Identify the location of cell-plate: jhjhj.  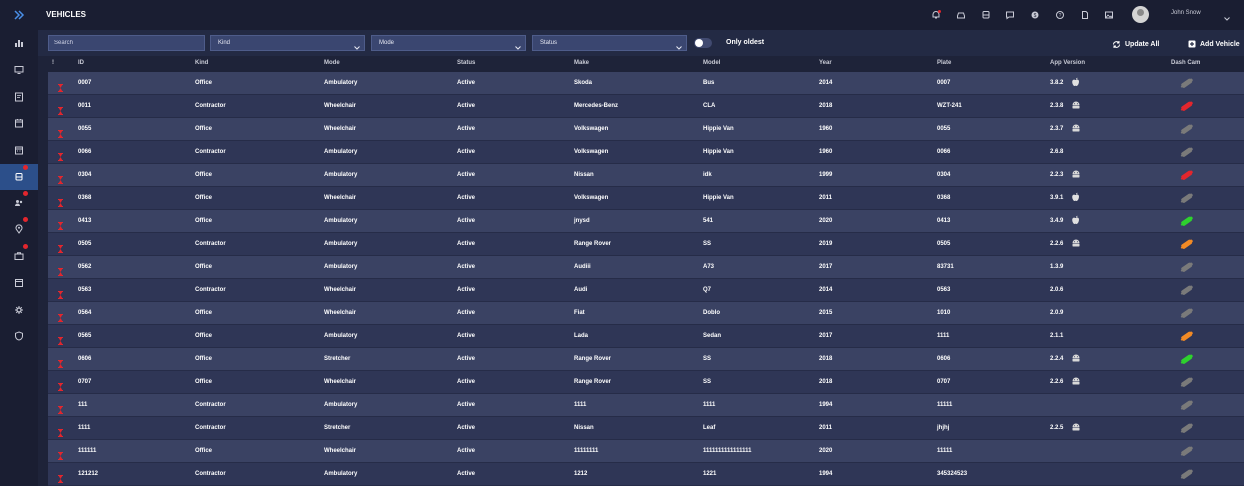
(943, 428).